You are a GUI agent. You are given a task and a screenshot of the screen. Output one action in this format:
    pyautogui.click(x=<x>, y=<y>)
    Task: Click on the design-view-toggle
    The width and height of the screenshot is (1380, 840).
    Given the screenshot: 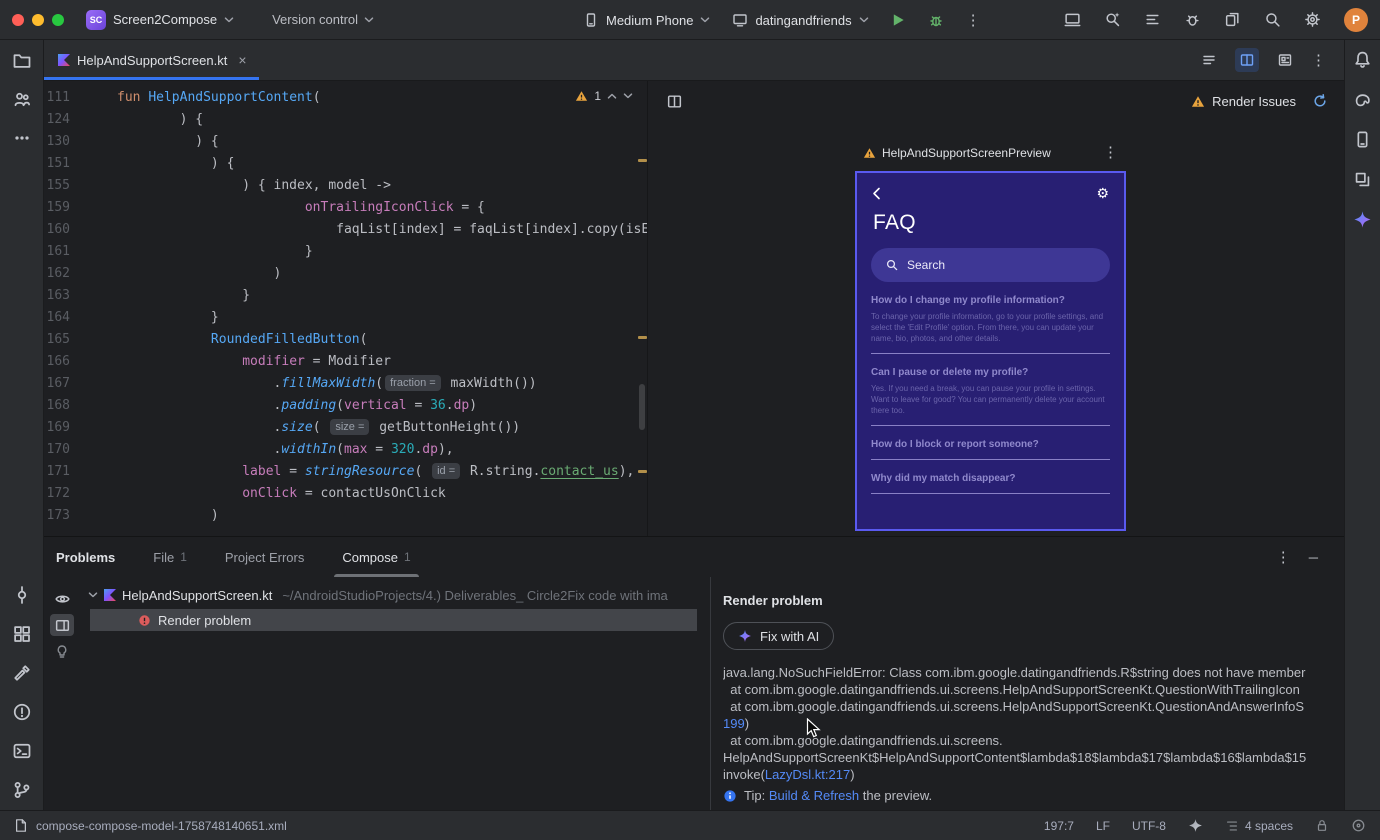 What is the action you would take?
    pyautogui.click(x=1285, y=60)
    